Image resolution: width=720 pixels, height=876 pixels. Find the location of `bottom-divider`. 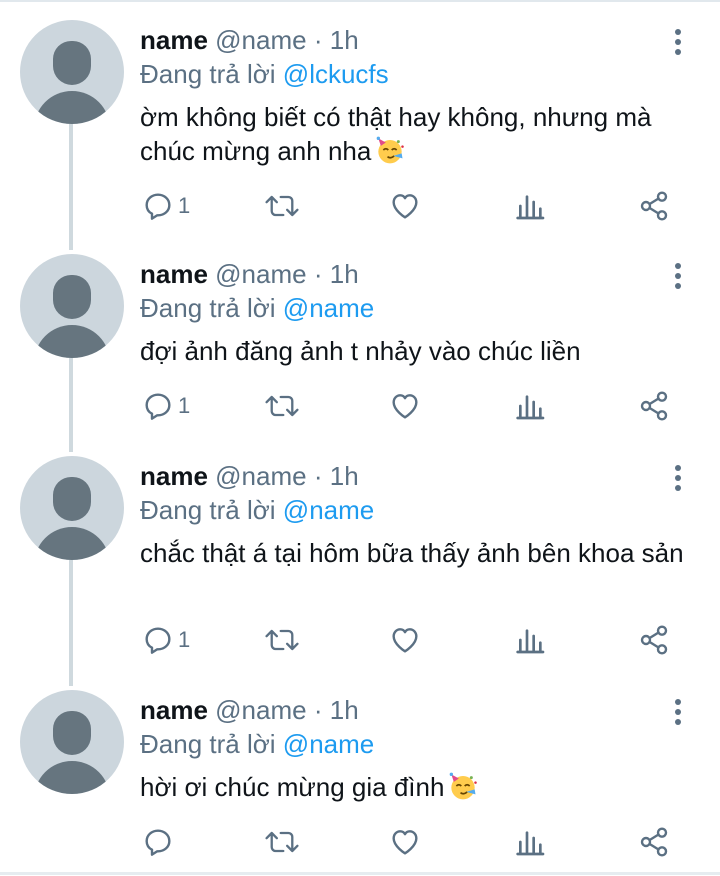

bottom-divider is located at coordinates (360, 873).